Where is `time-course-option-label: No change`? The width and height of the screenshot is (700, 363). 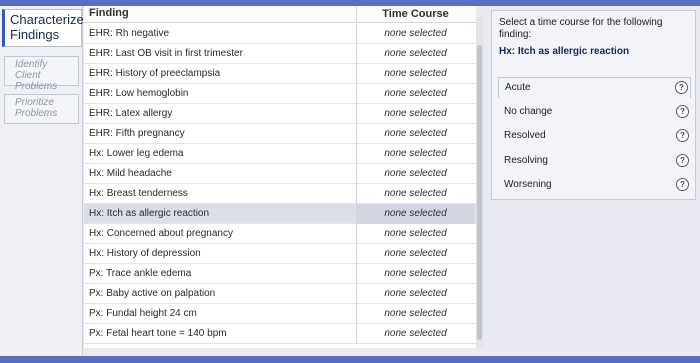
time-course-option-label: No change is located at coordinates (528, 111).